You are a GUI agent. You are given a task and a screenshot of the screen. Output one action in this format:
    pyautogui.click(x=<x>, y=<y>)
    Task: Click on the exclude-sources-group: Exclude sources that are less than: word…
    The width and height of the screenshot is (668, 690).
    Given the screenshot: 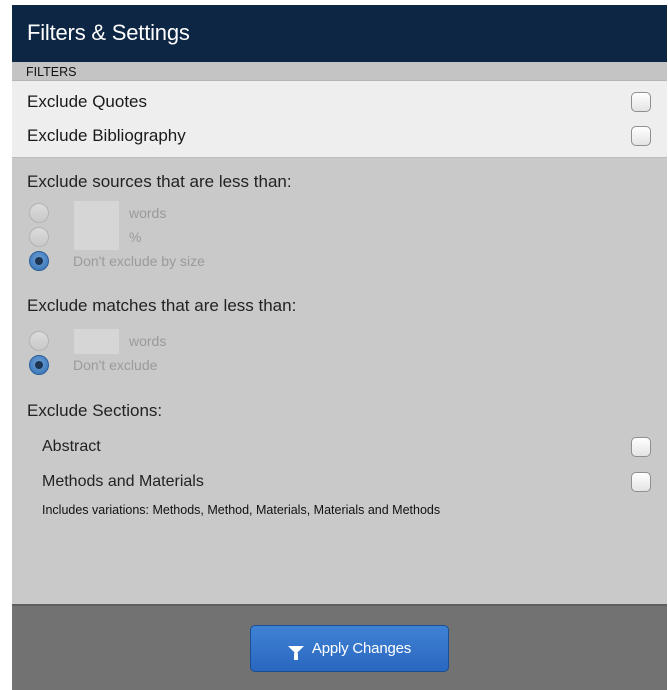 What is the action you would take?
    pyautogui.click(x=339, y=222)
    